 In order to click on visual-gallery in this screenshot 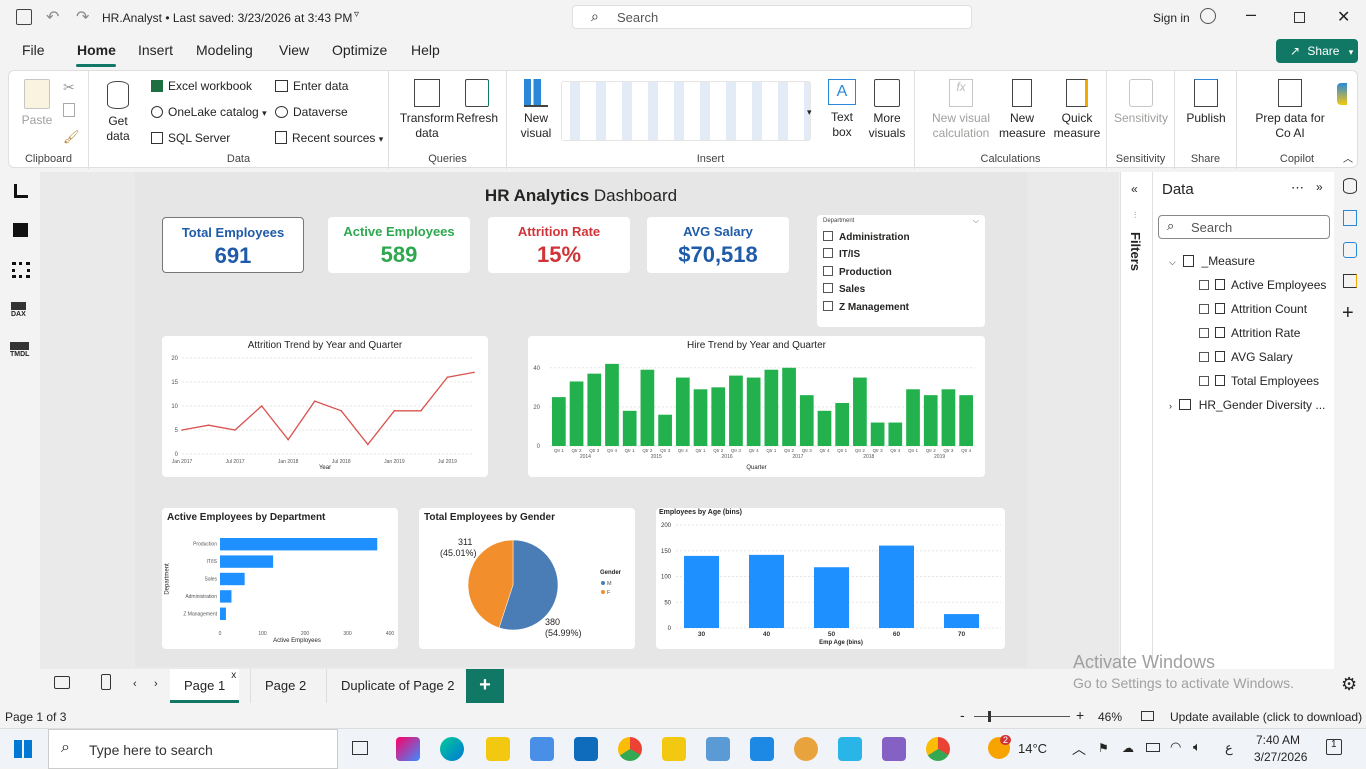, I will do `click(686, 111)`.